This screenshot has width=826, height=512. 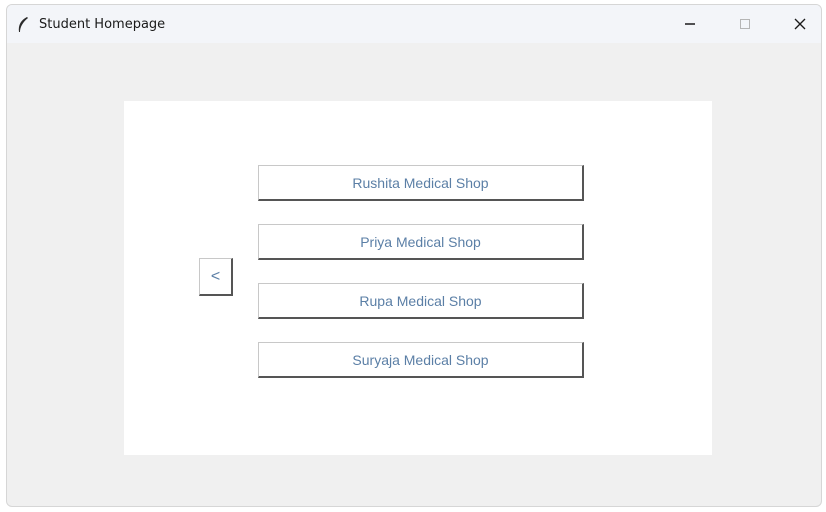 What do you see at coordinates (421, 301) in the screenshot?
I see `shop-button-rupa: Rupa Medical Shop` at bounding box center [421, 301].